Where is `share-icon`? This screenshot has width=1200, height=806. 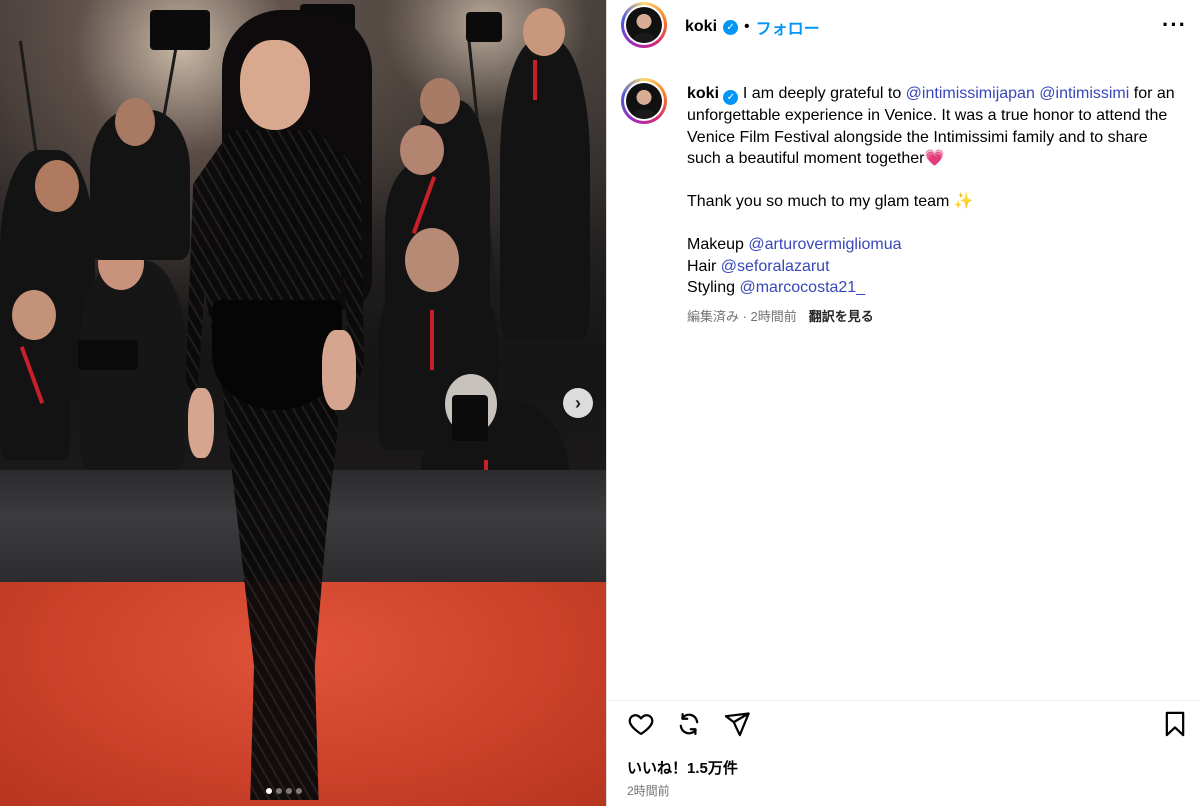 share-icon is located at coordinates (737, 724).